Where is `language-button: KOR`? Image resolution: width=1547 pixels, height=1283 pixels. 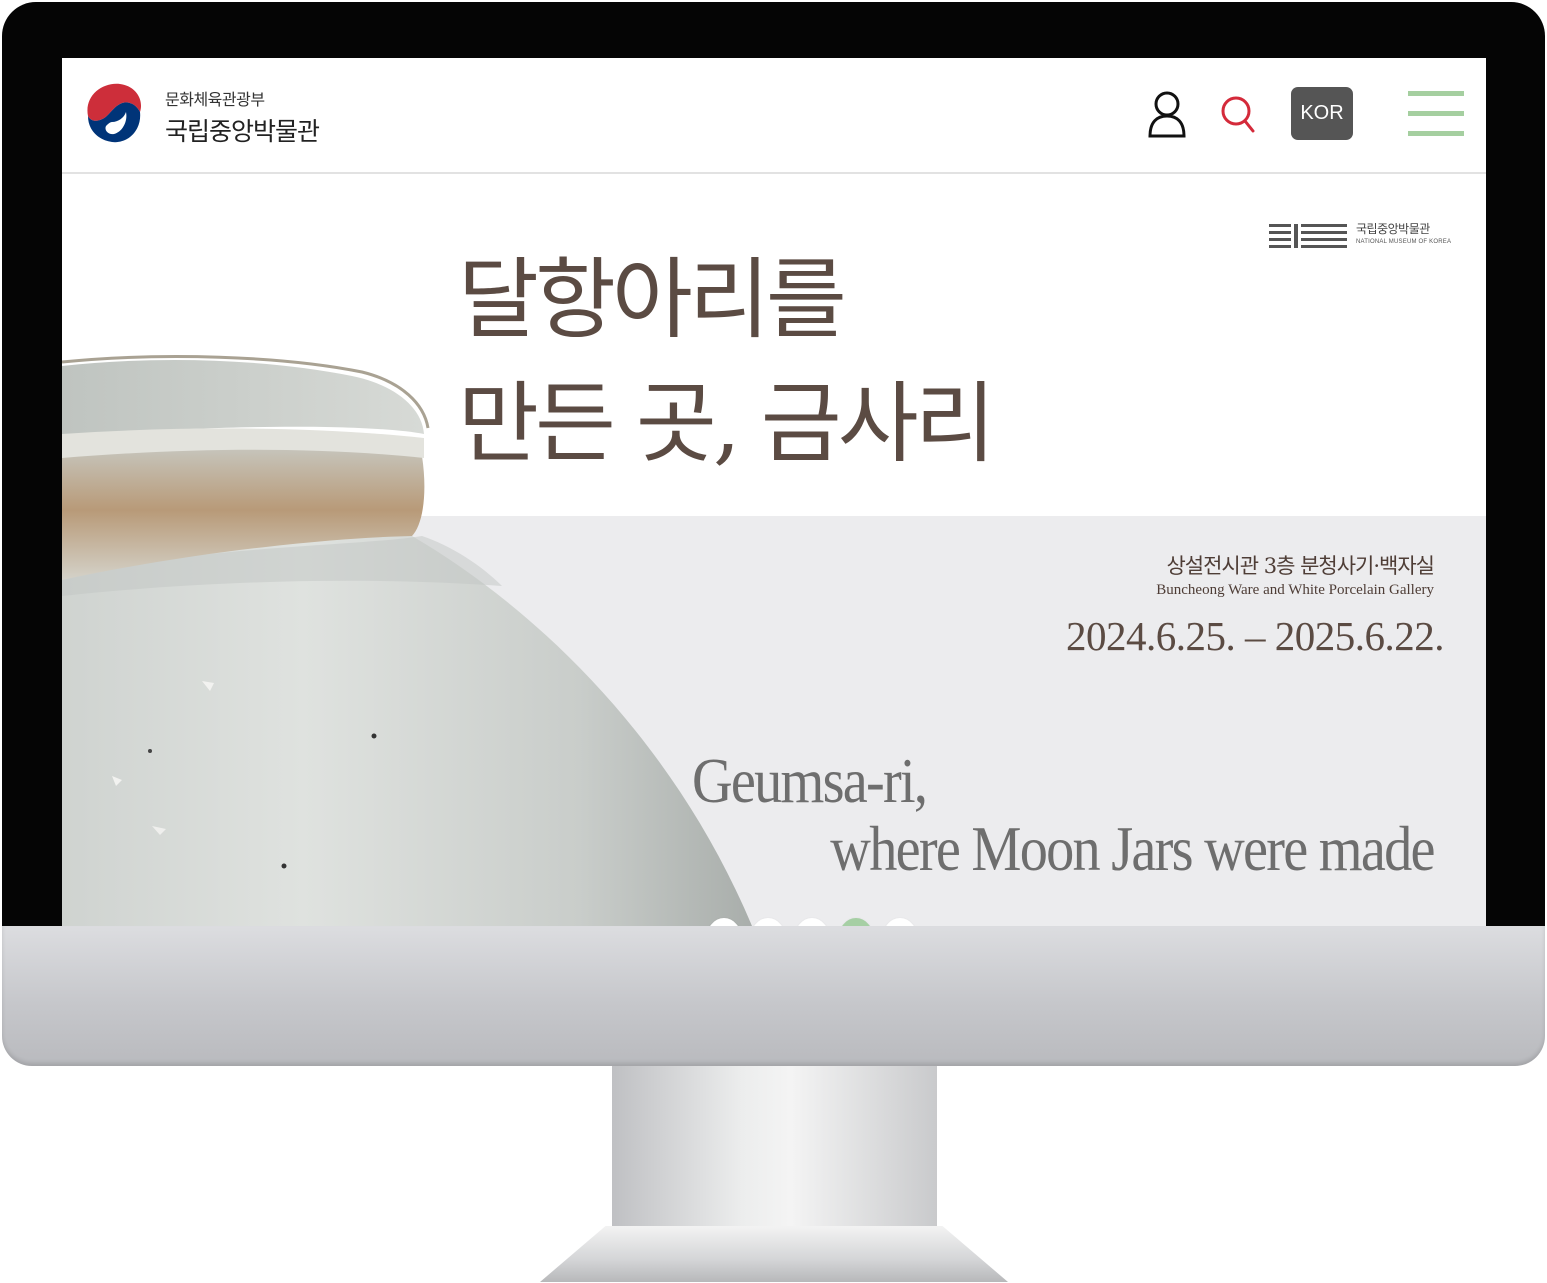 language-button: KOR is located at coordinates (1322, 113).